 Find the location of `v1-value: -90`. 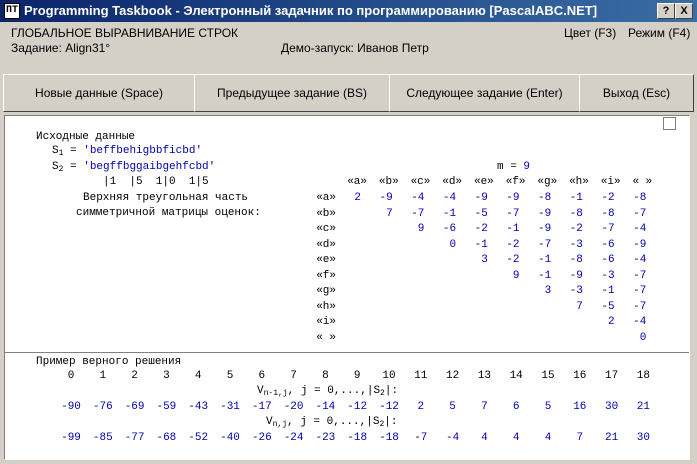

v1-value: -90 is located at coordinates (71, 407).